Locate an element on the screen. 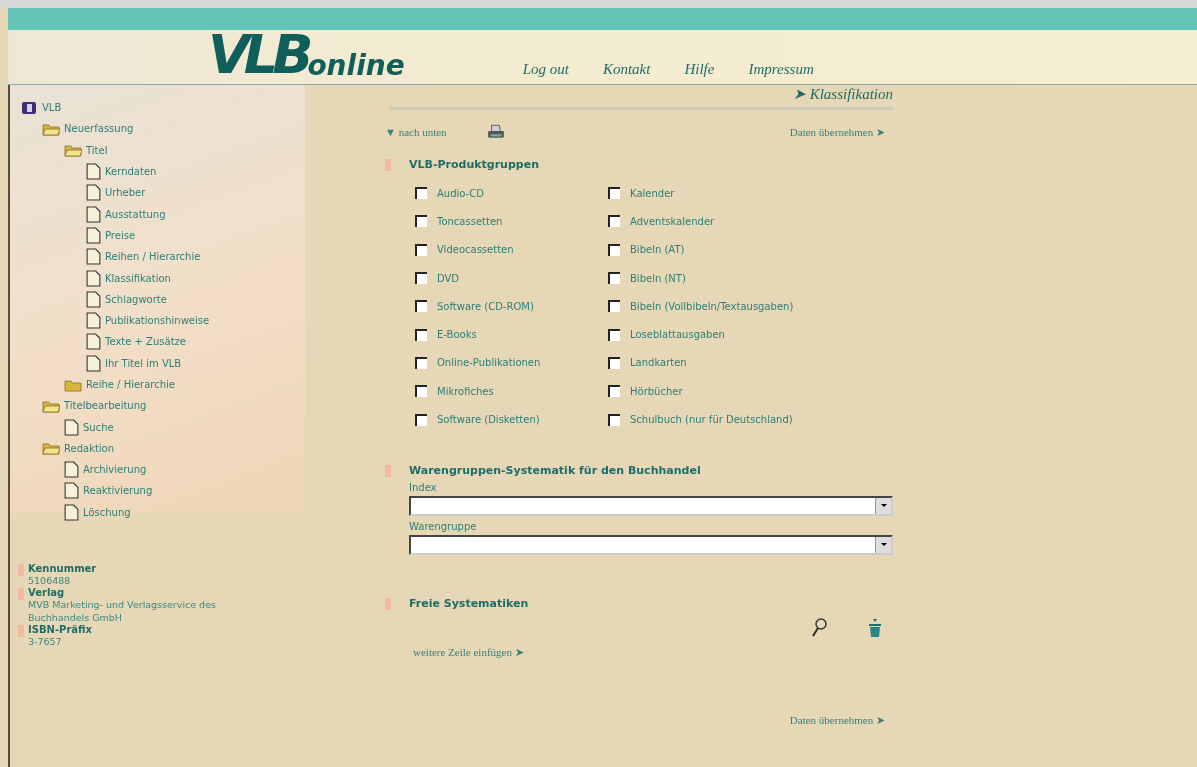 The image size is (1197, 767). tree-item: Titelbearbeitung is located at coordinates (105, 406).